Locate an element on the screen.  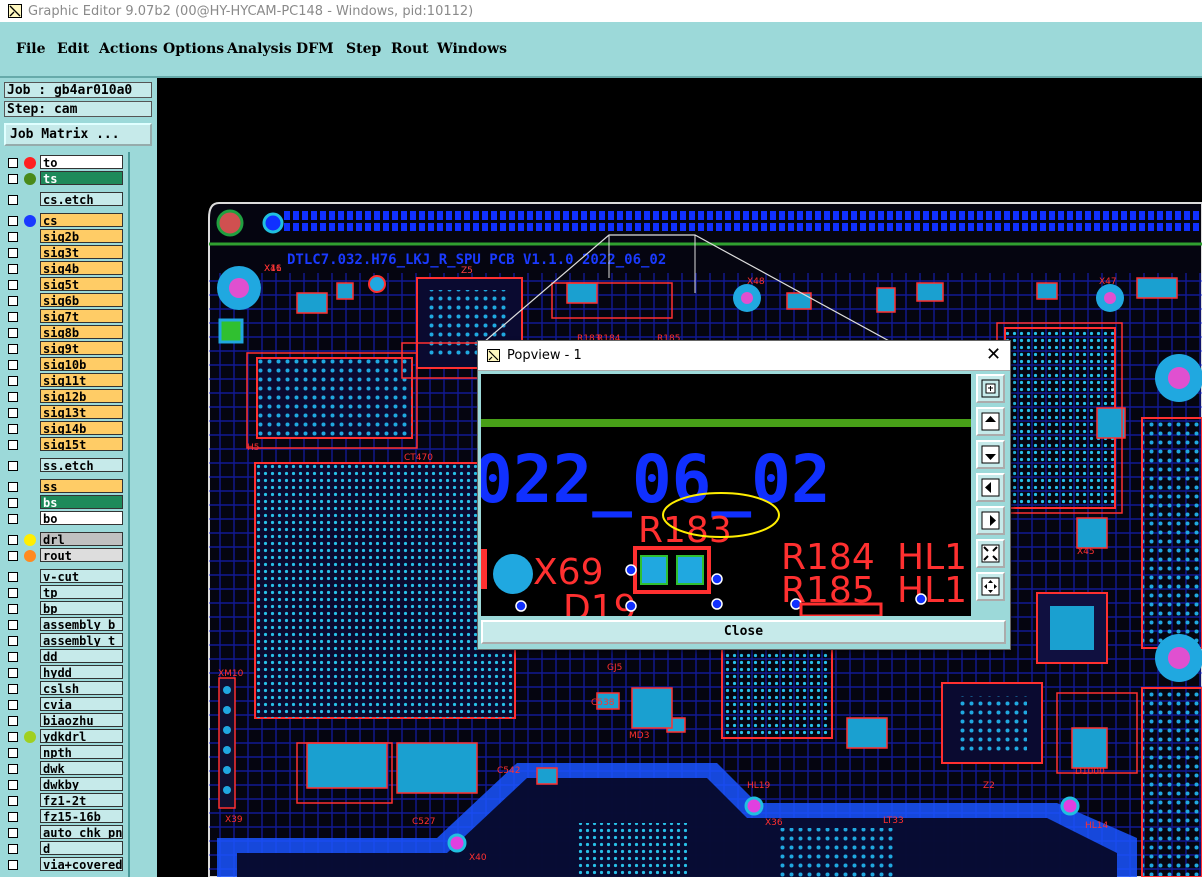
layer-name: sig10b is located at coordinates (81, 364).